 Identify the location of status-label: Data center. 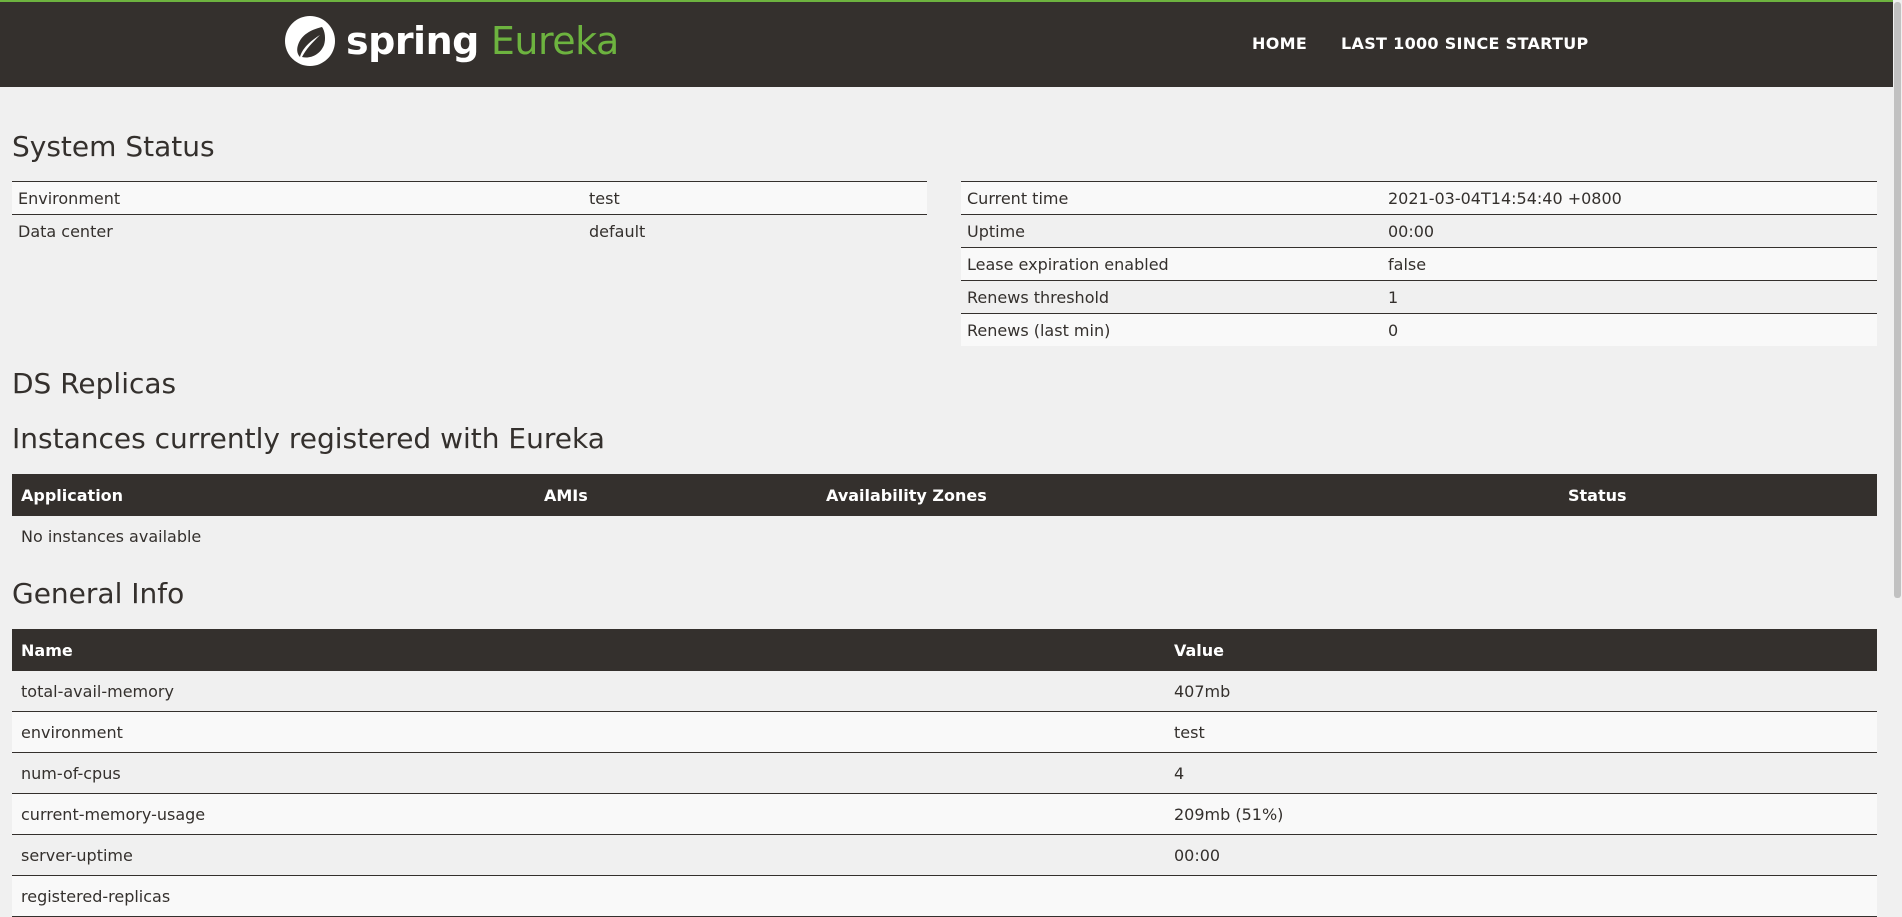
(297, 230).